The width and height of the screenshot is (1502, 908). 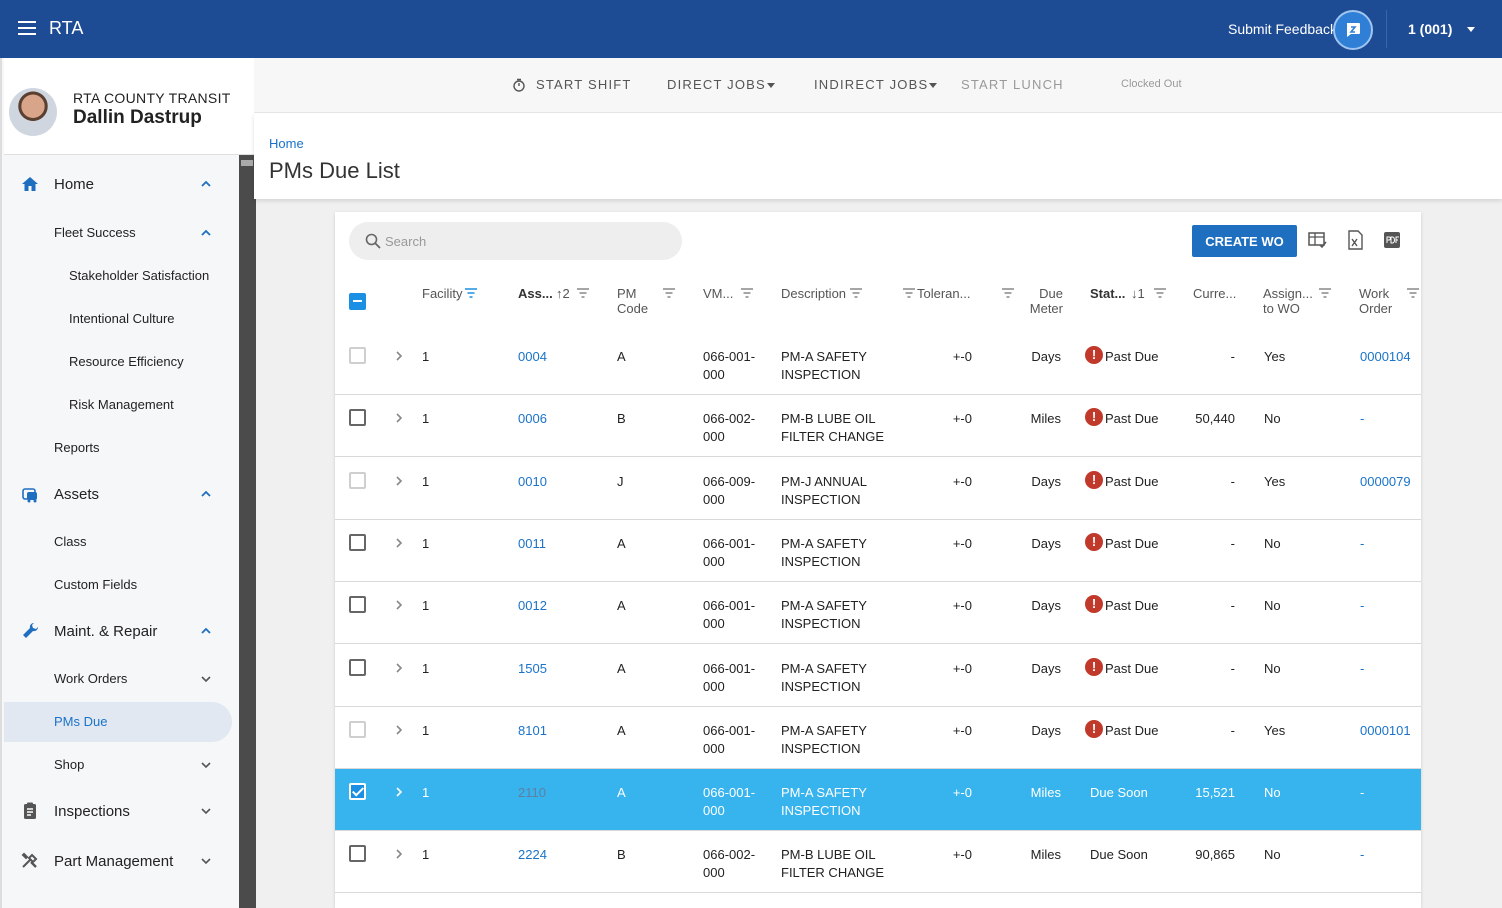 I want to click on asset-link: 0012, so click(x=532, y=606).